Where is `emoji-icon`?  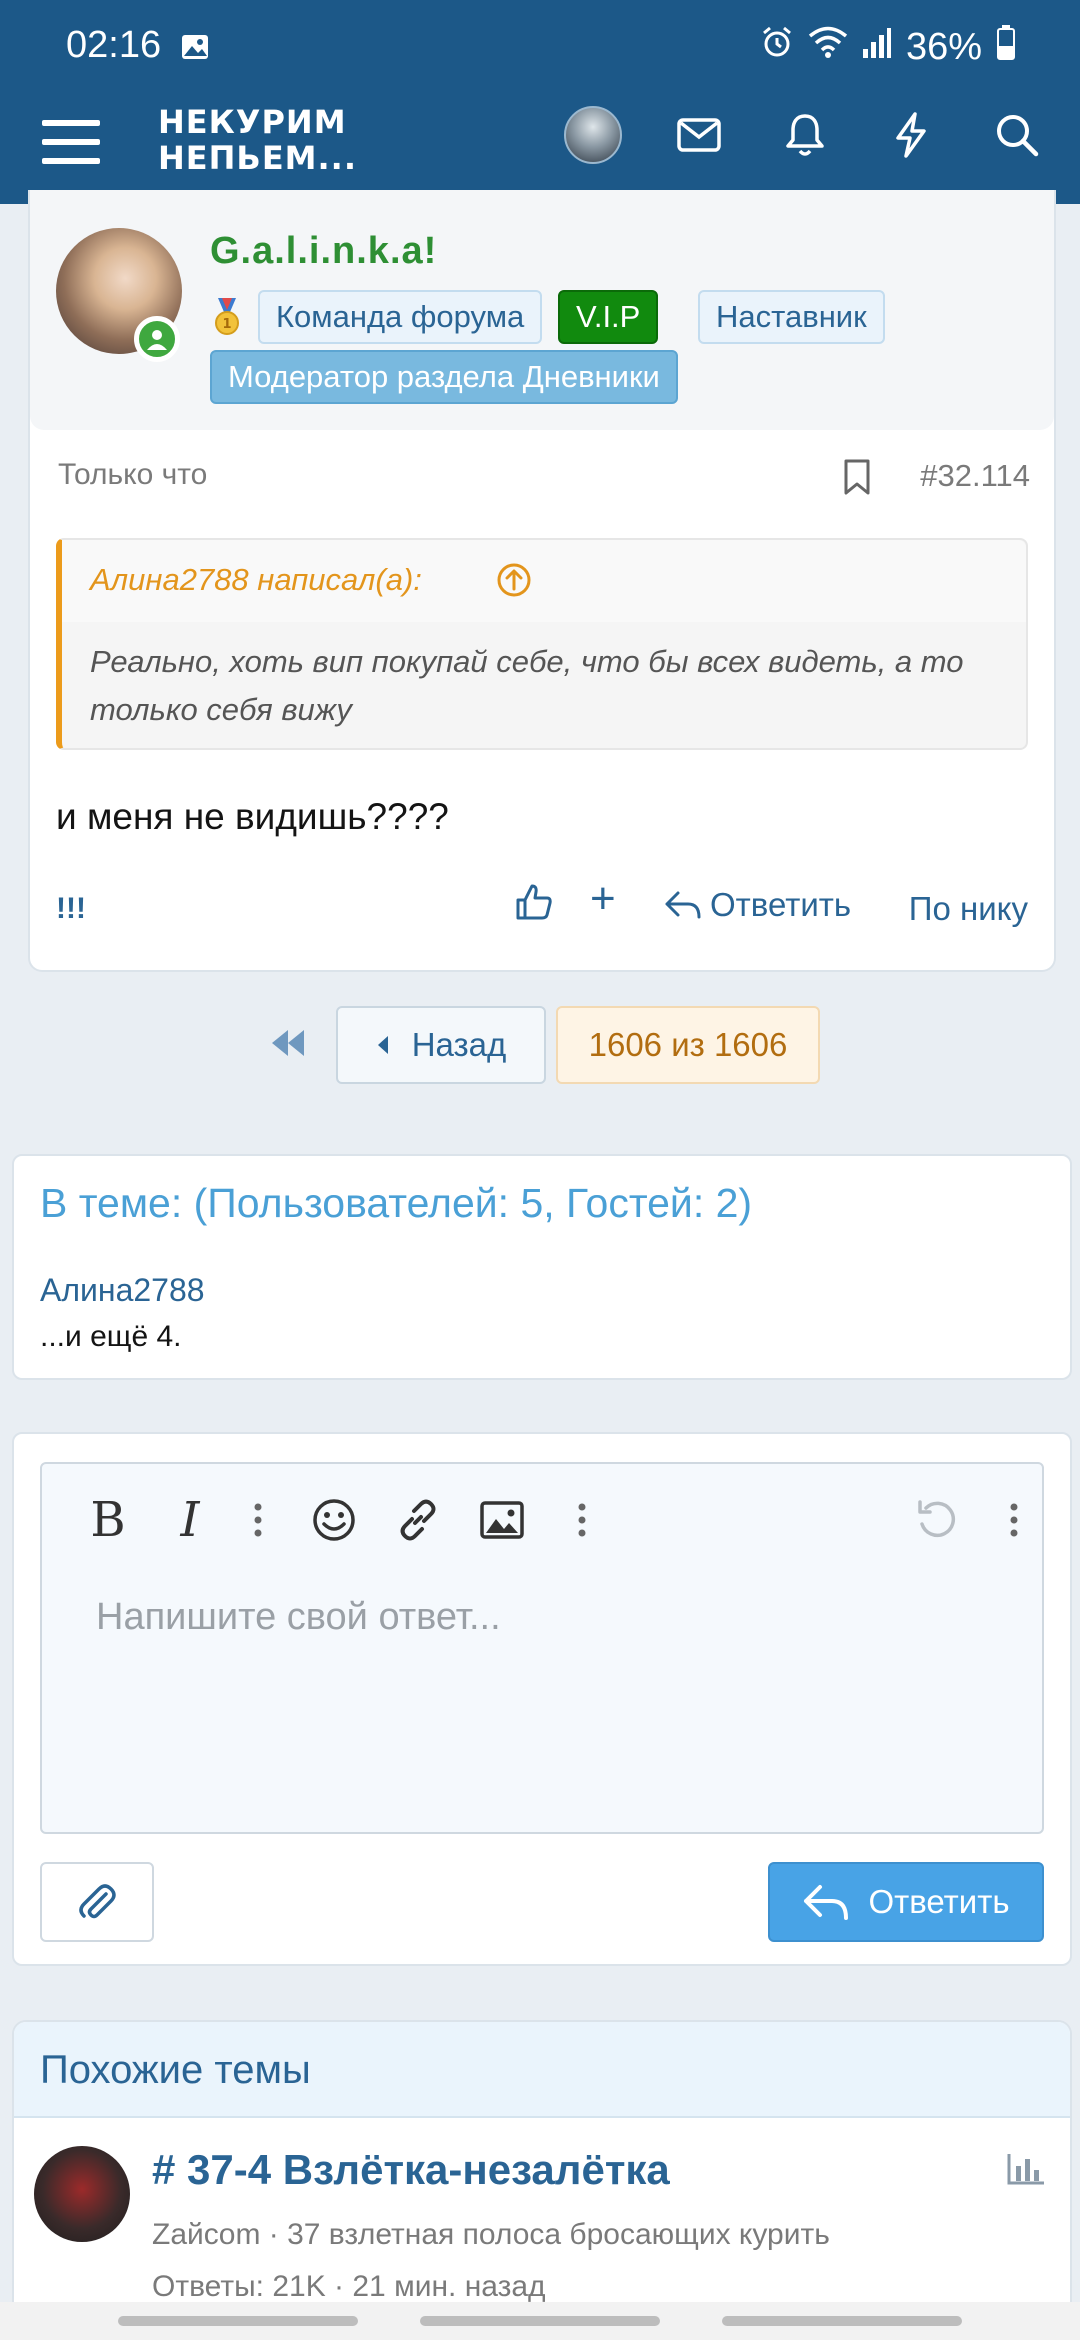
emoji-icon is located at coordinates (334, 1520).